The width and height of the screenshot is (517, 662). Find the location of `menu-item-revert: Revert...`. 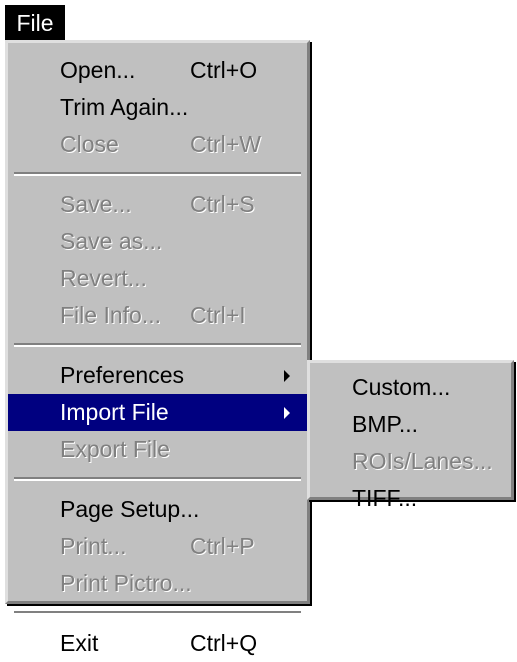

menu-item-revert: Revert... is located at coordinates (157, 278).